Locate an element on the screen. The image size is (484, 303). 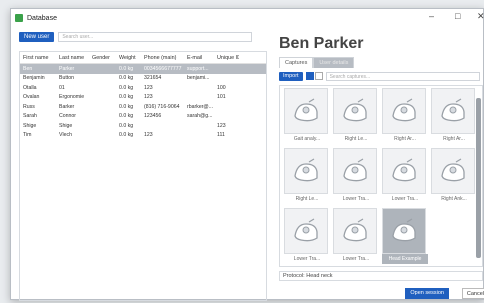
protocol-field: Protocol: Head neck is located at coordinates (381, 276).